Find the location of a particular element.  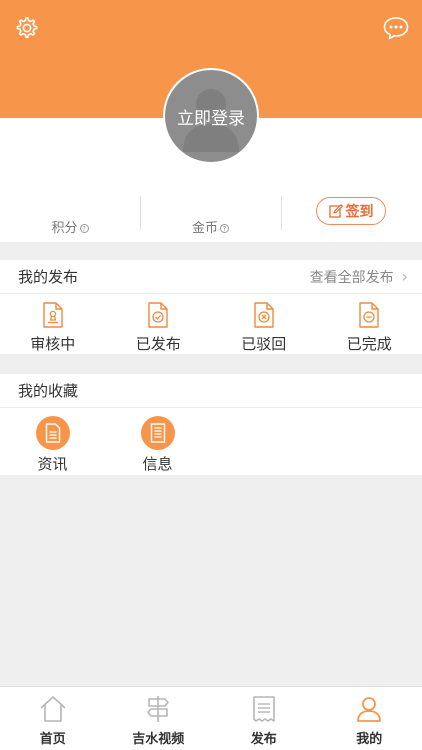

rejected-posts: 已驳回 is located at coordinates (264, 324).